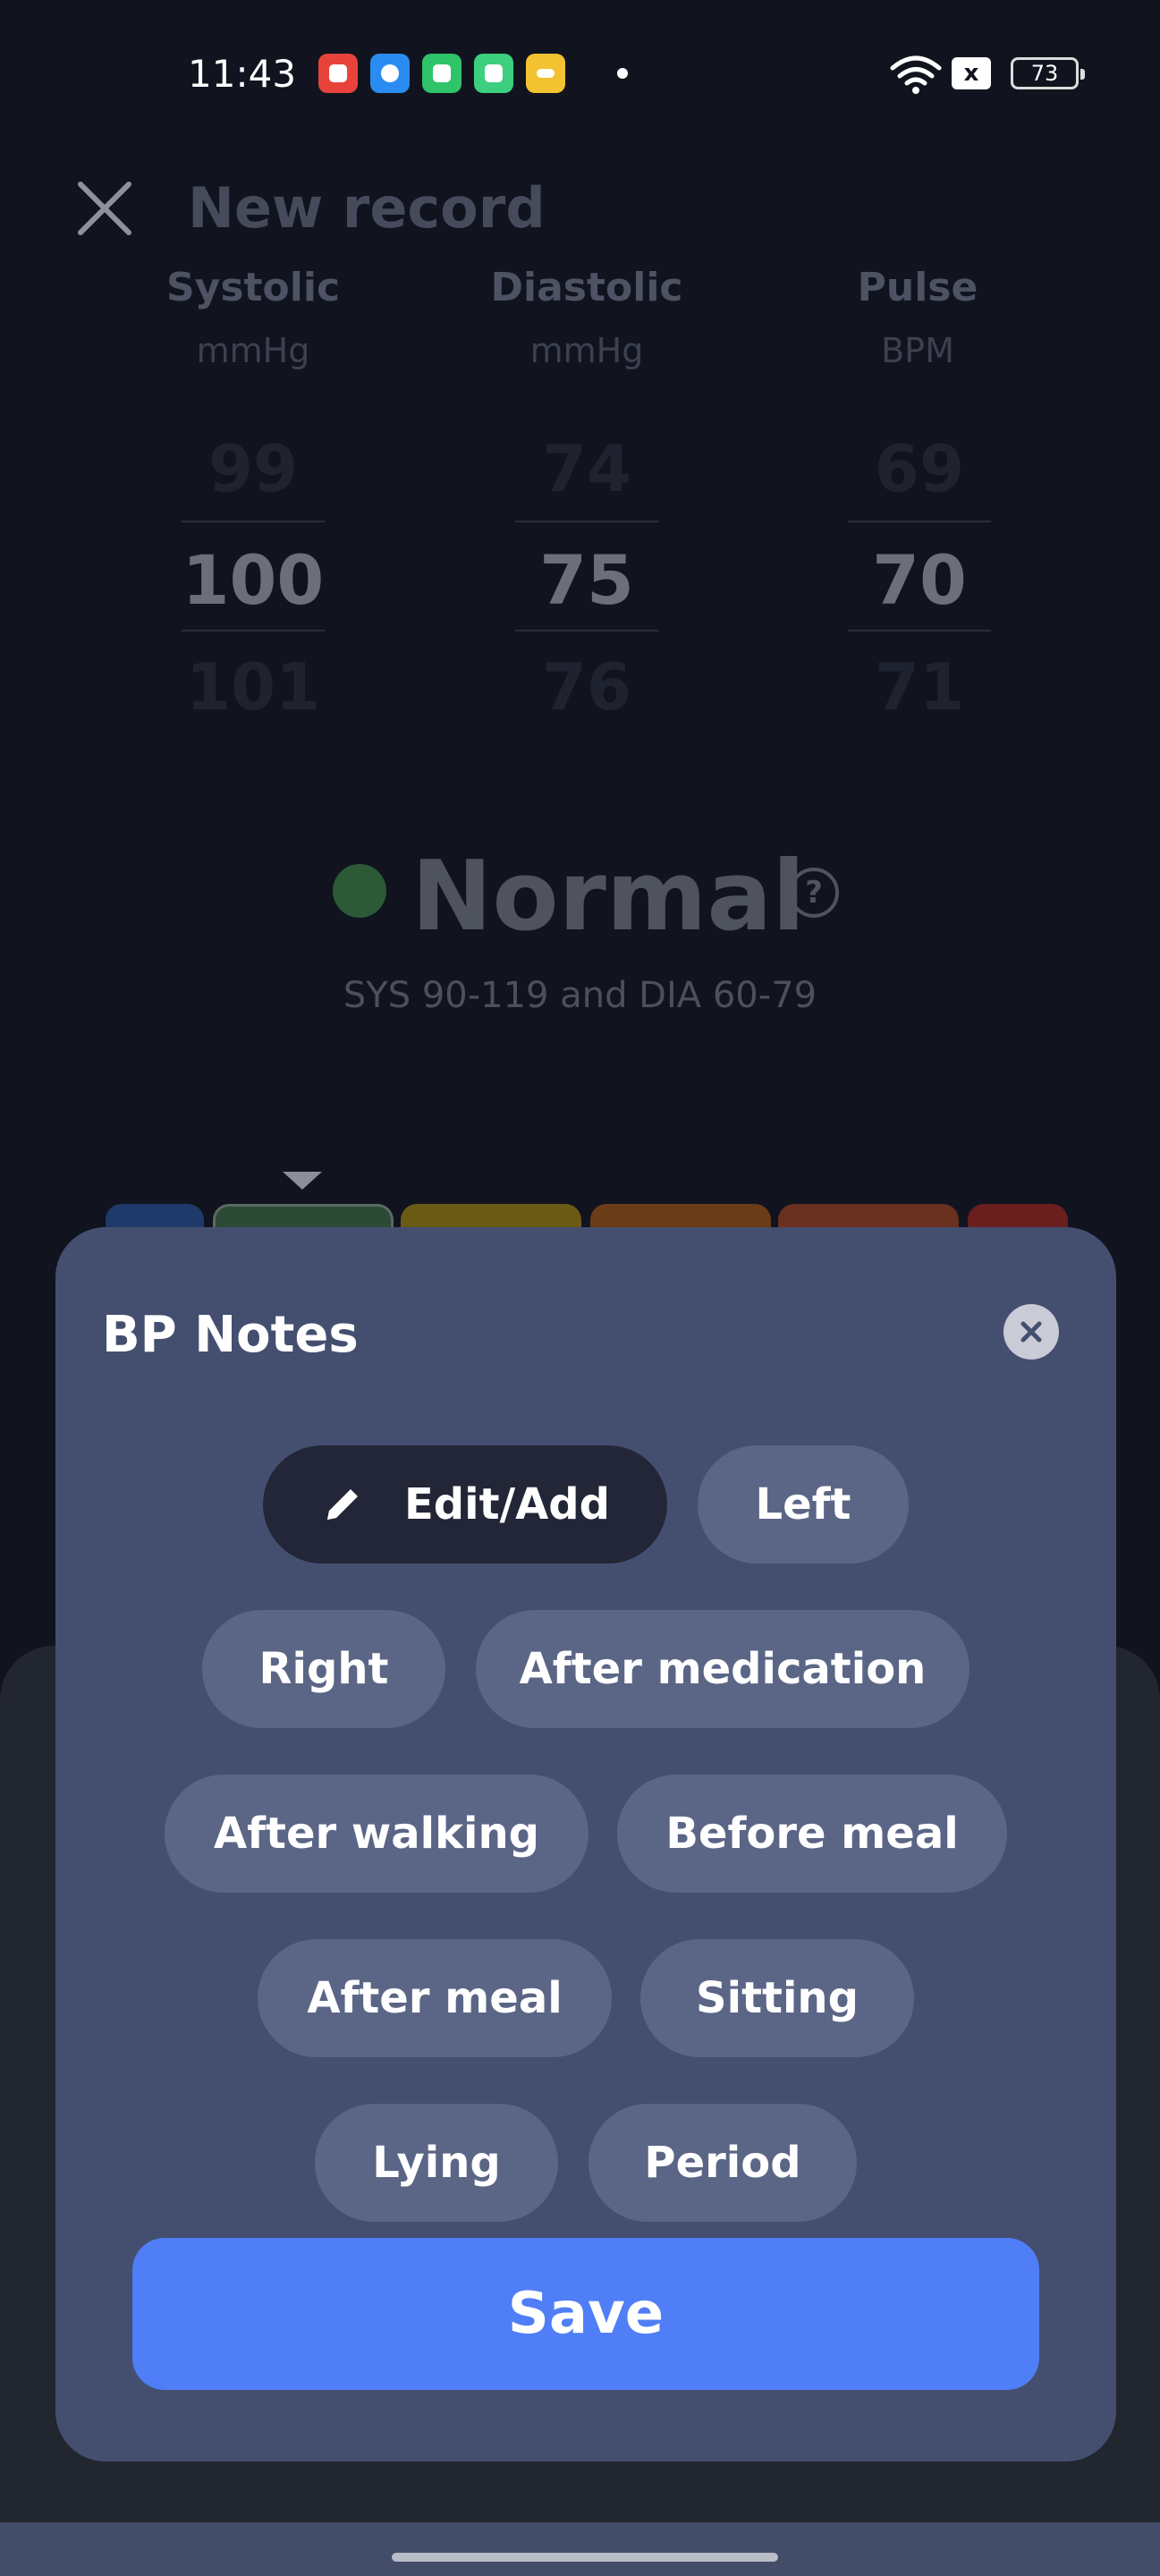  I want to click on save-button: Save, so click(585, 2314).